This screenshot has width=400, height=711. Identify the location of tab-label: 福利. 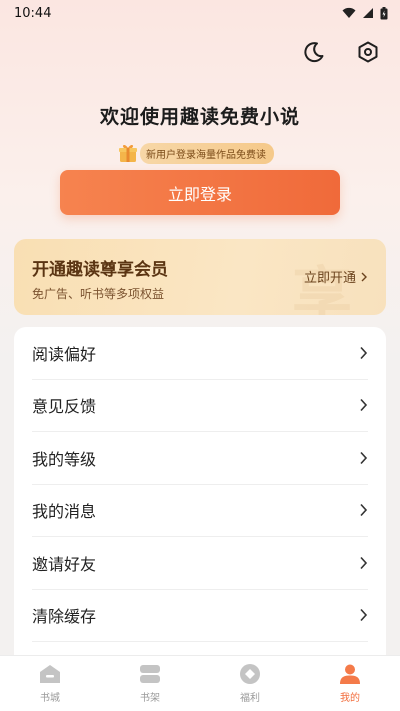
(250, 698).